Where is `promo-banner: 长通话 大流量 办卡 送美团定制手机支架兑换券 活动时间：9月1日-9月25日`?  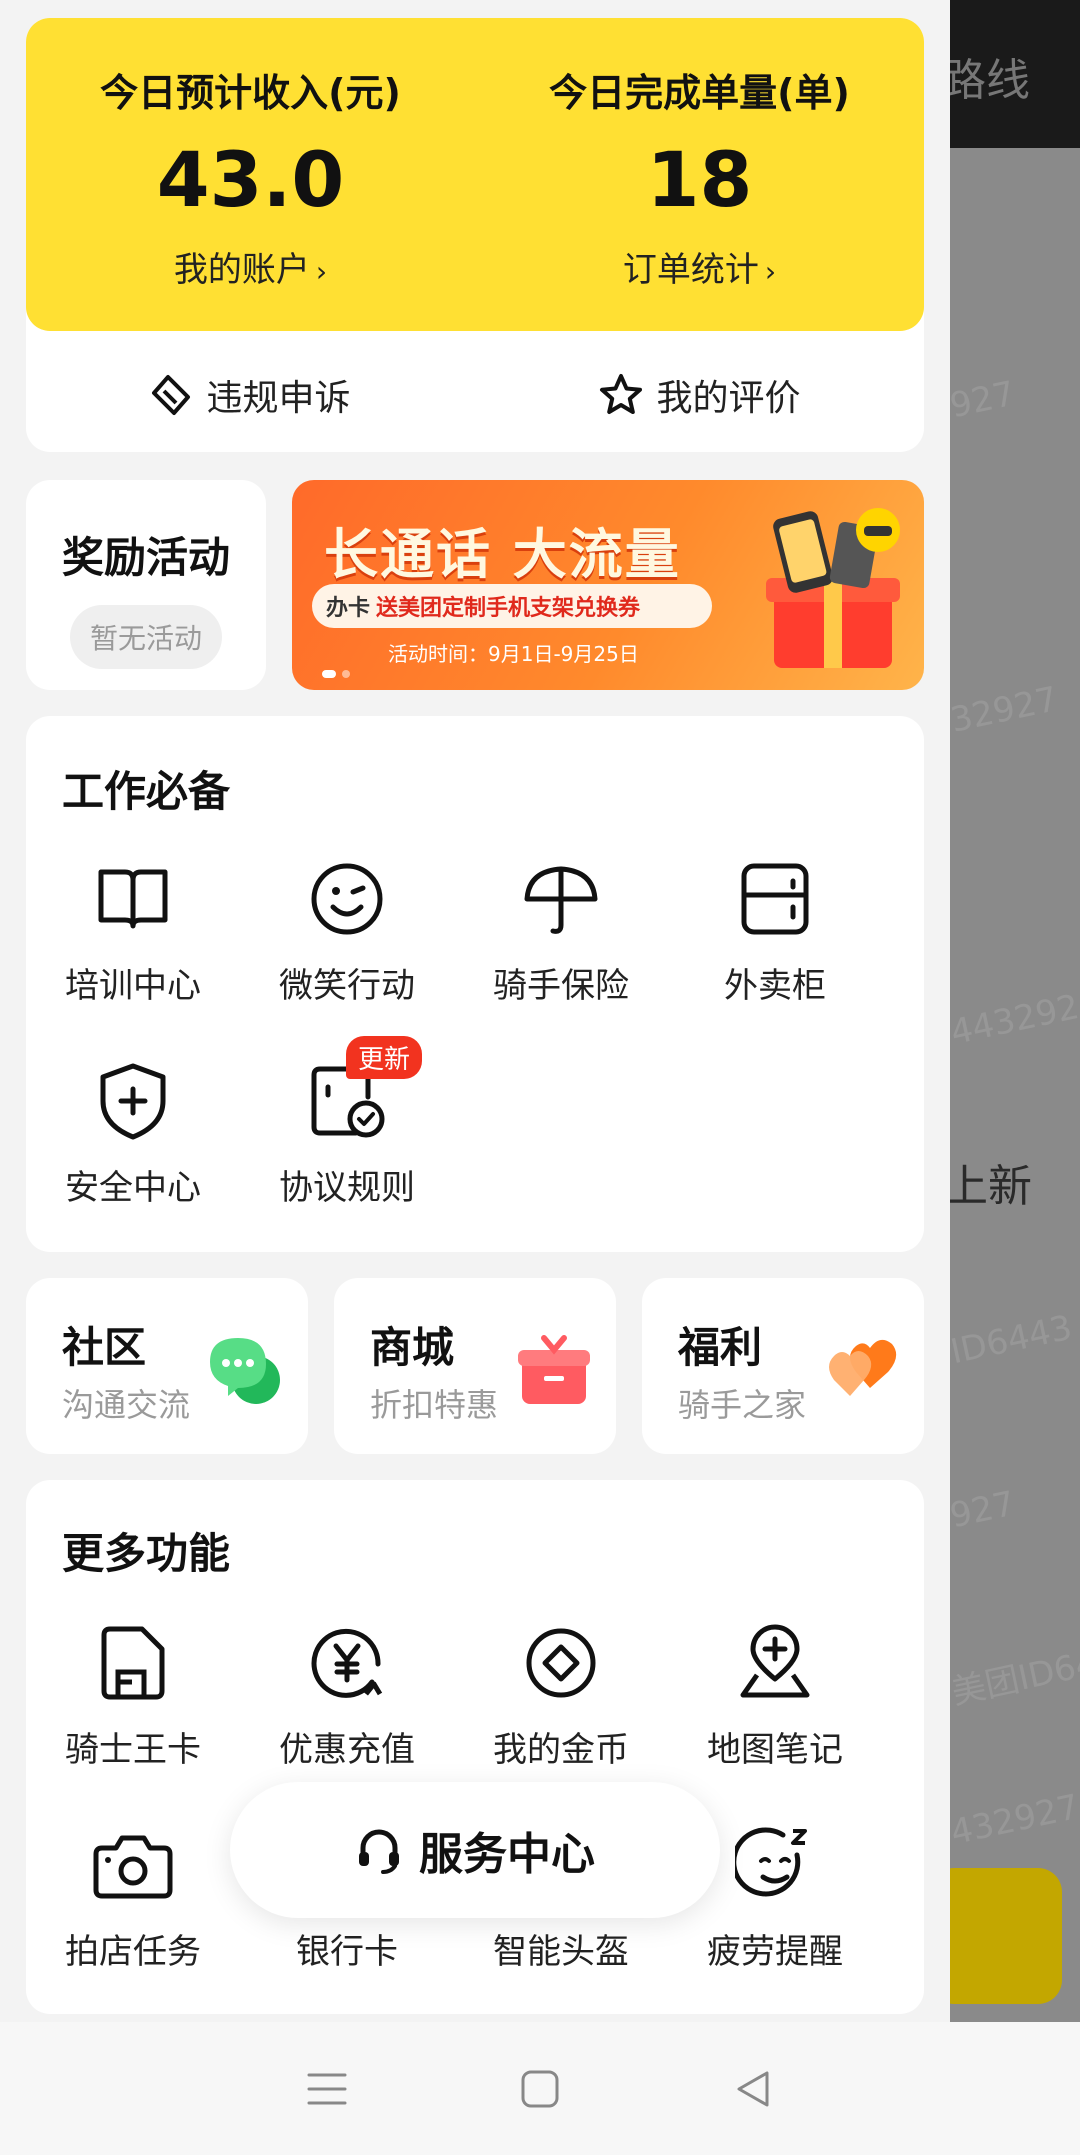 promo-banner: 长通话 大流量 办卡 送美团定制手机支架兑换券 活动时间：9月1日-9月25日 is located at coordinates (608, 585).